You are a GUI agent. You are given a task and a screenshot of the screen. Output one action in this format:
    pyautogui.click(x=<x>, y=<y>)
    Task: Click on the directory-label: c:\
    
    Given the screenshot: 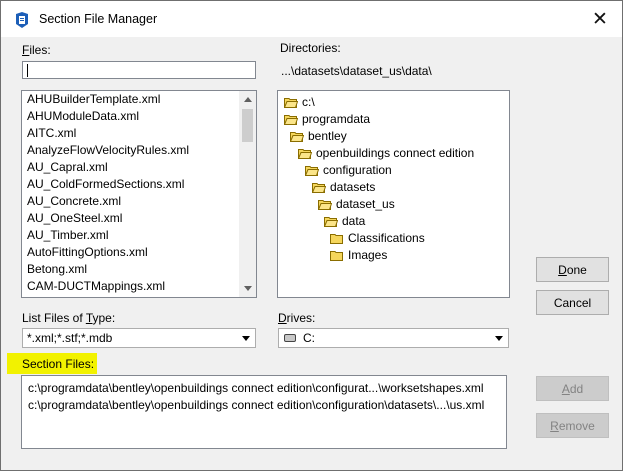 What is the action you would take?
    pyautogui.click(x=308, y=102)
    